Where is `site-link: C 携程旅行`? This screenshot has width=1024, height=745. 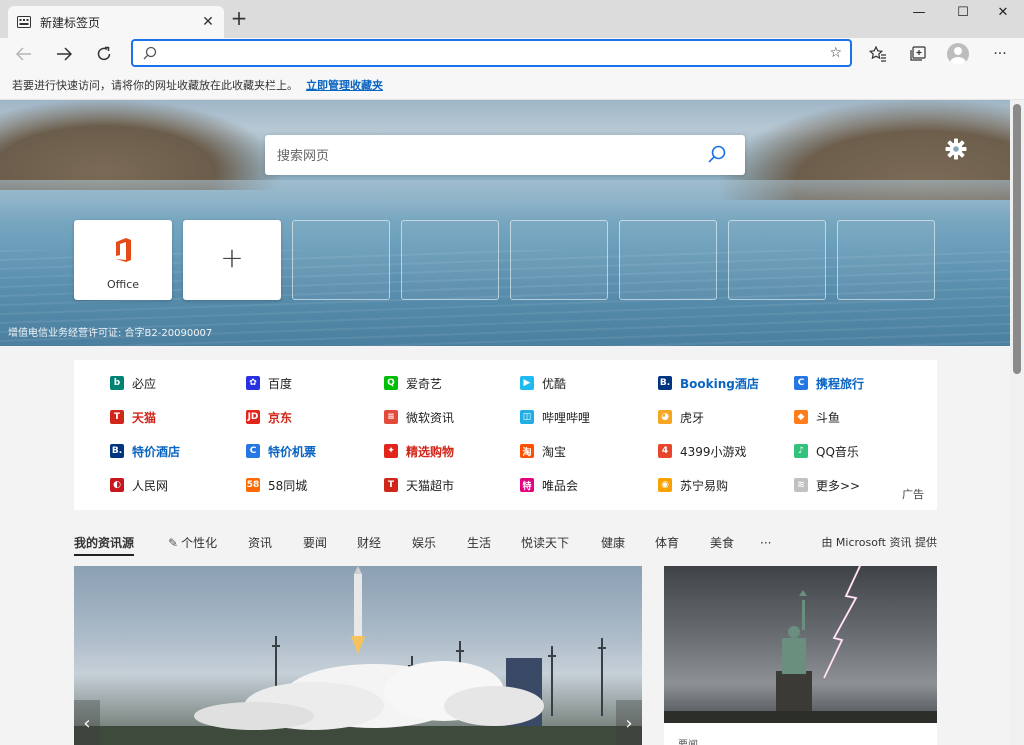 site-link: C 携程旅行 is located at coordinates (829, 383).